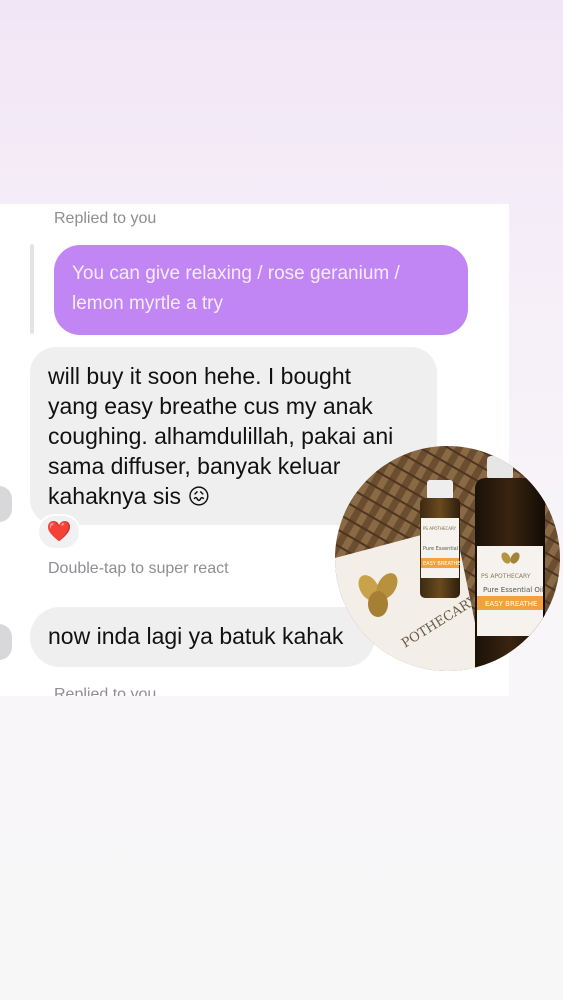 The image size is (563, 1000). What do you see at coordinates (506, 576) in the screenshot?
I see `big-bottle-brand: PS APOTHECARY` at bounding box center [506, 576].